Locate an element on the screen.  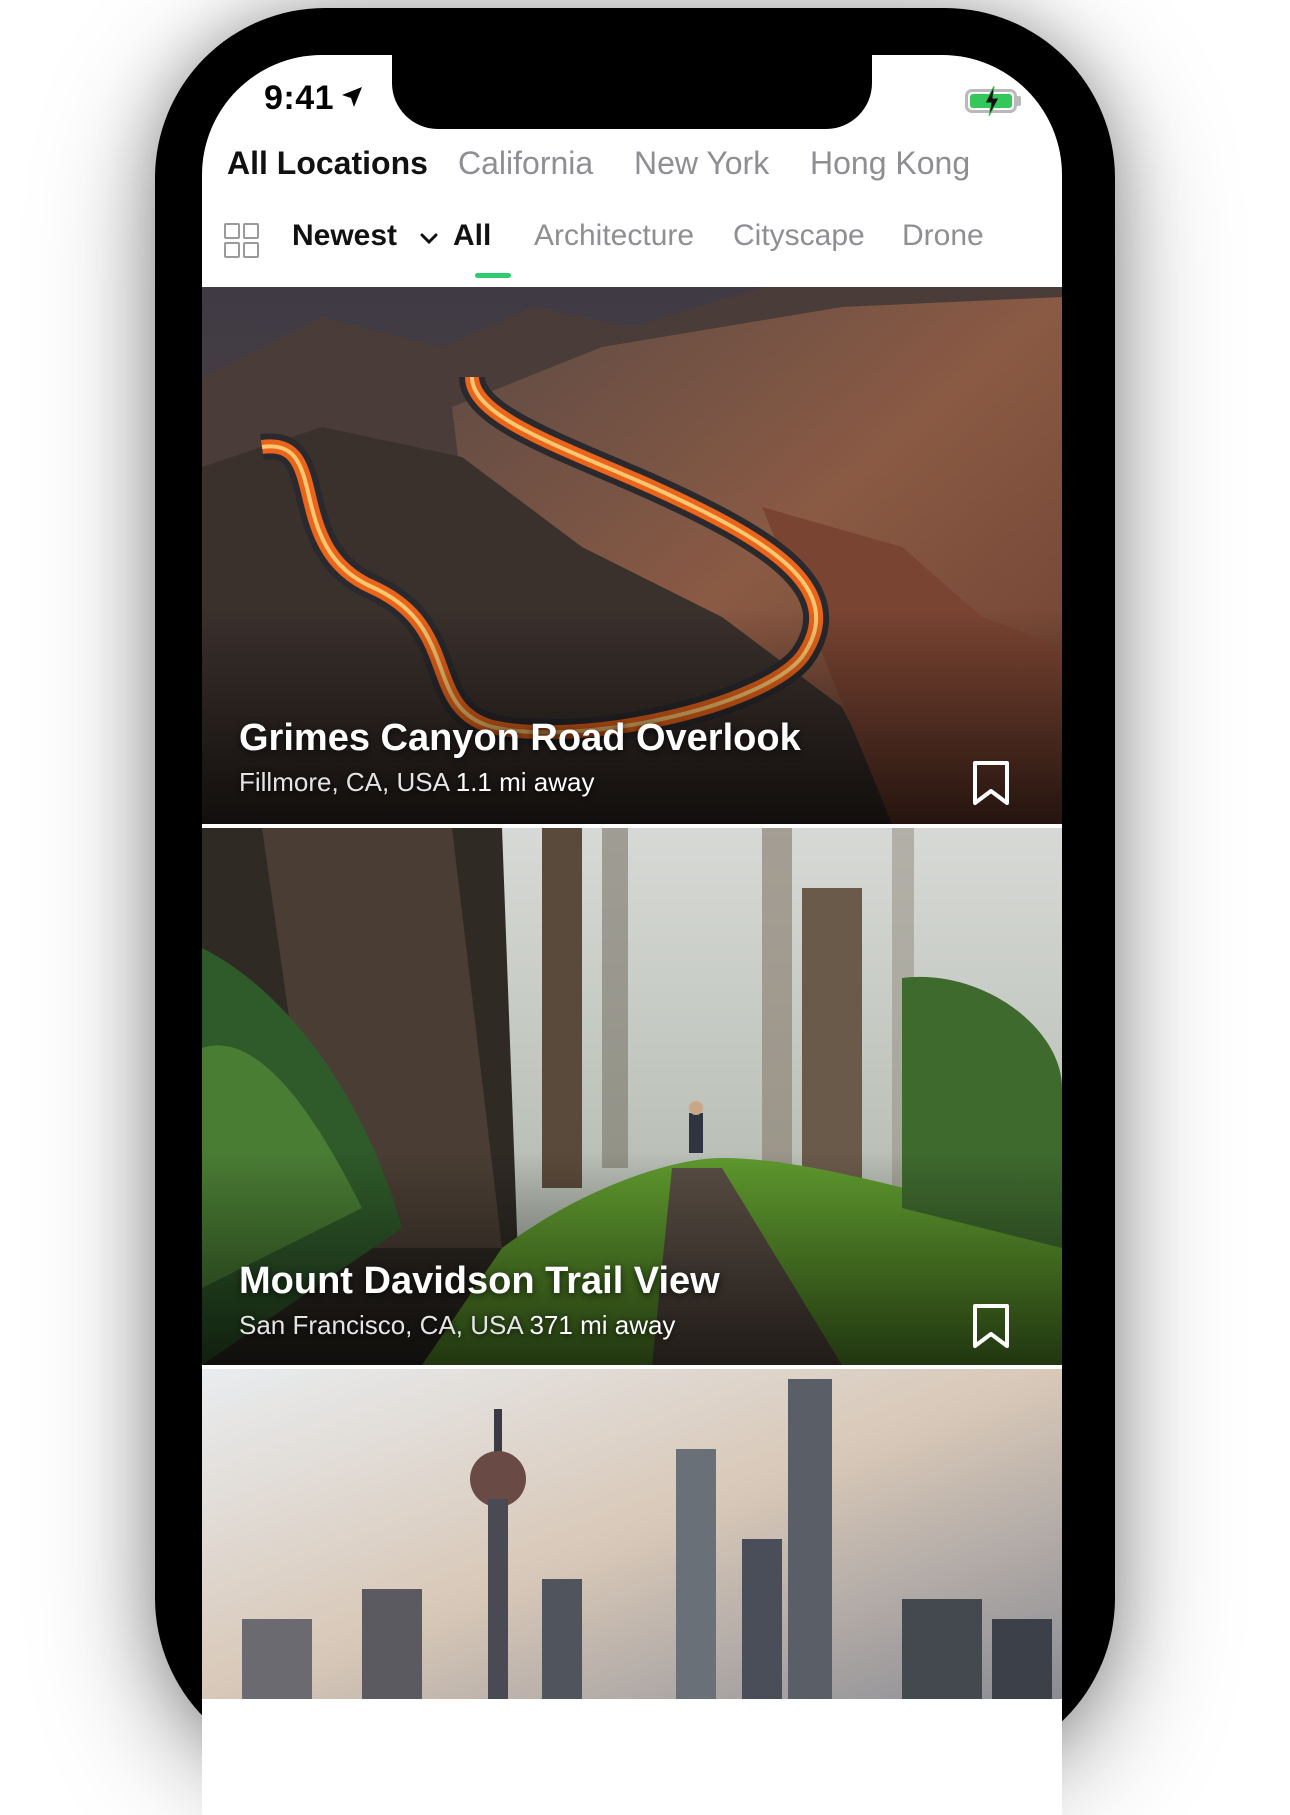
location-card is located at coordinates (632, 1534).